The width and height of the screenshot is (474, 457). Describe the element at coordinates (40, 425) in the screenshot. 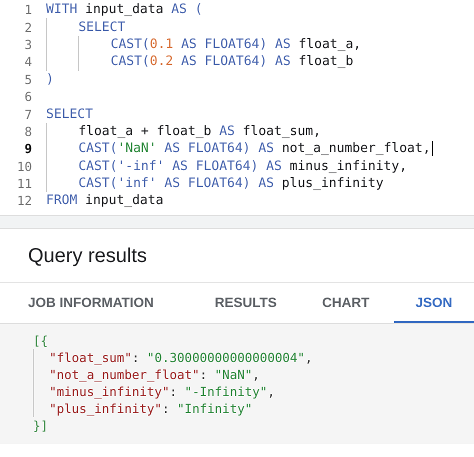

I see `json-line: }]` at that location.